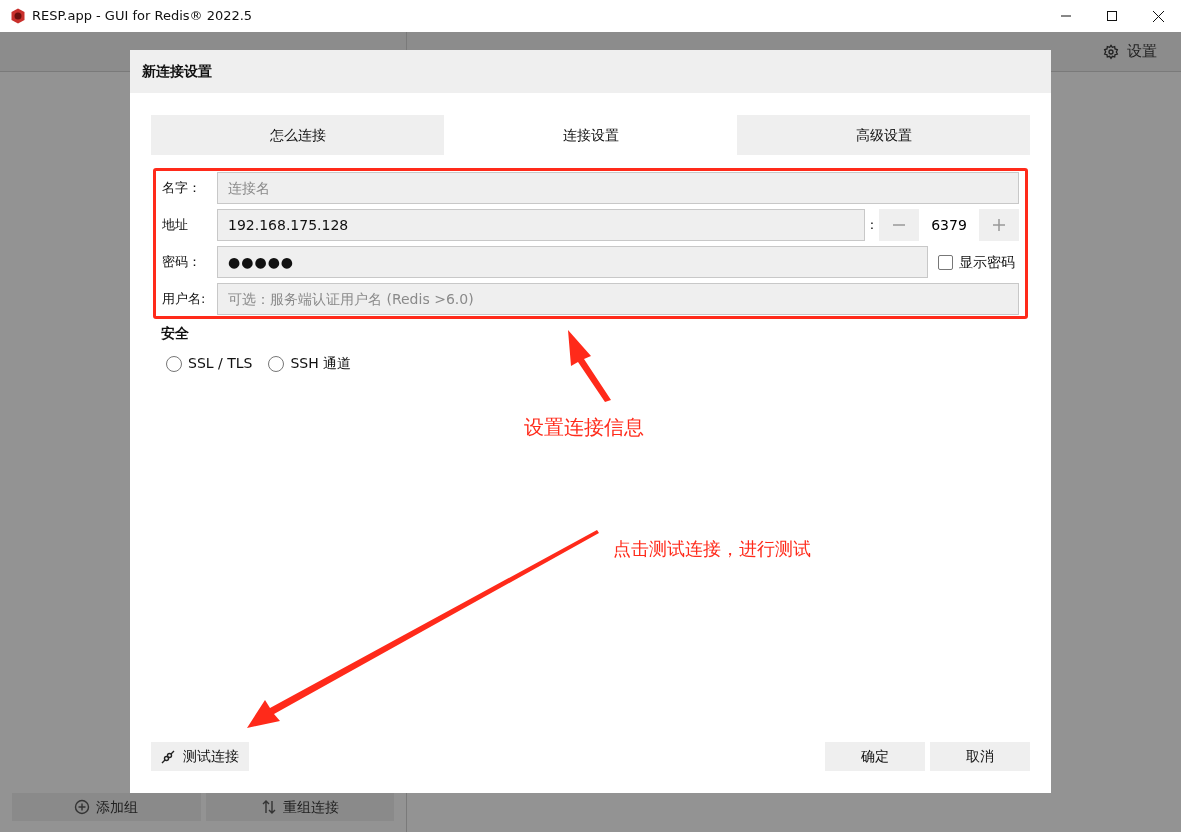  What do you see at coordinates (106, 807) in the screenshot?
I see `sidebar-button: 添加组` at bounding box center [106, 807].